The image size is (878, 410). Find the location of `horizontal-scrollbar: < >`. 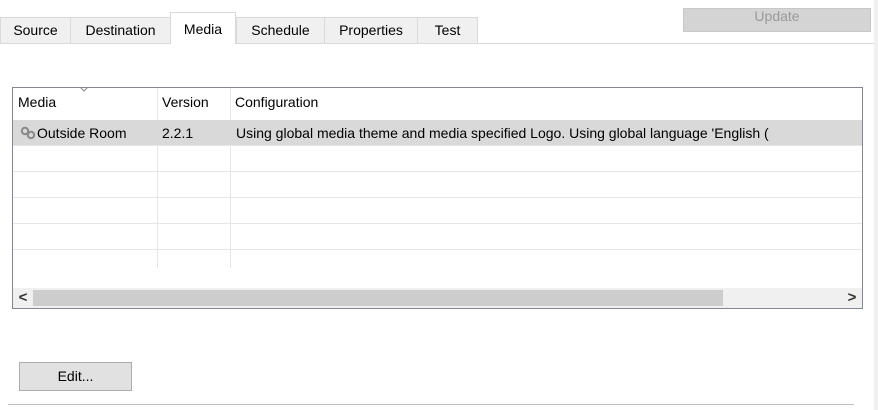

horizontal-scrollbar: < > is located at coordinates (437, 298).